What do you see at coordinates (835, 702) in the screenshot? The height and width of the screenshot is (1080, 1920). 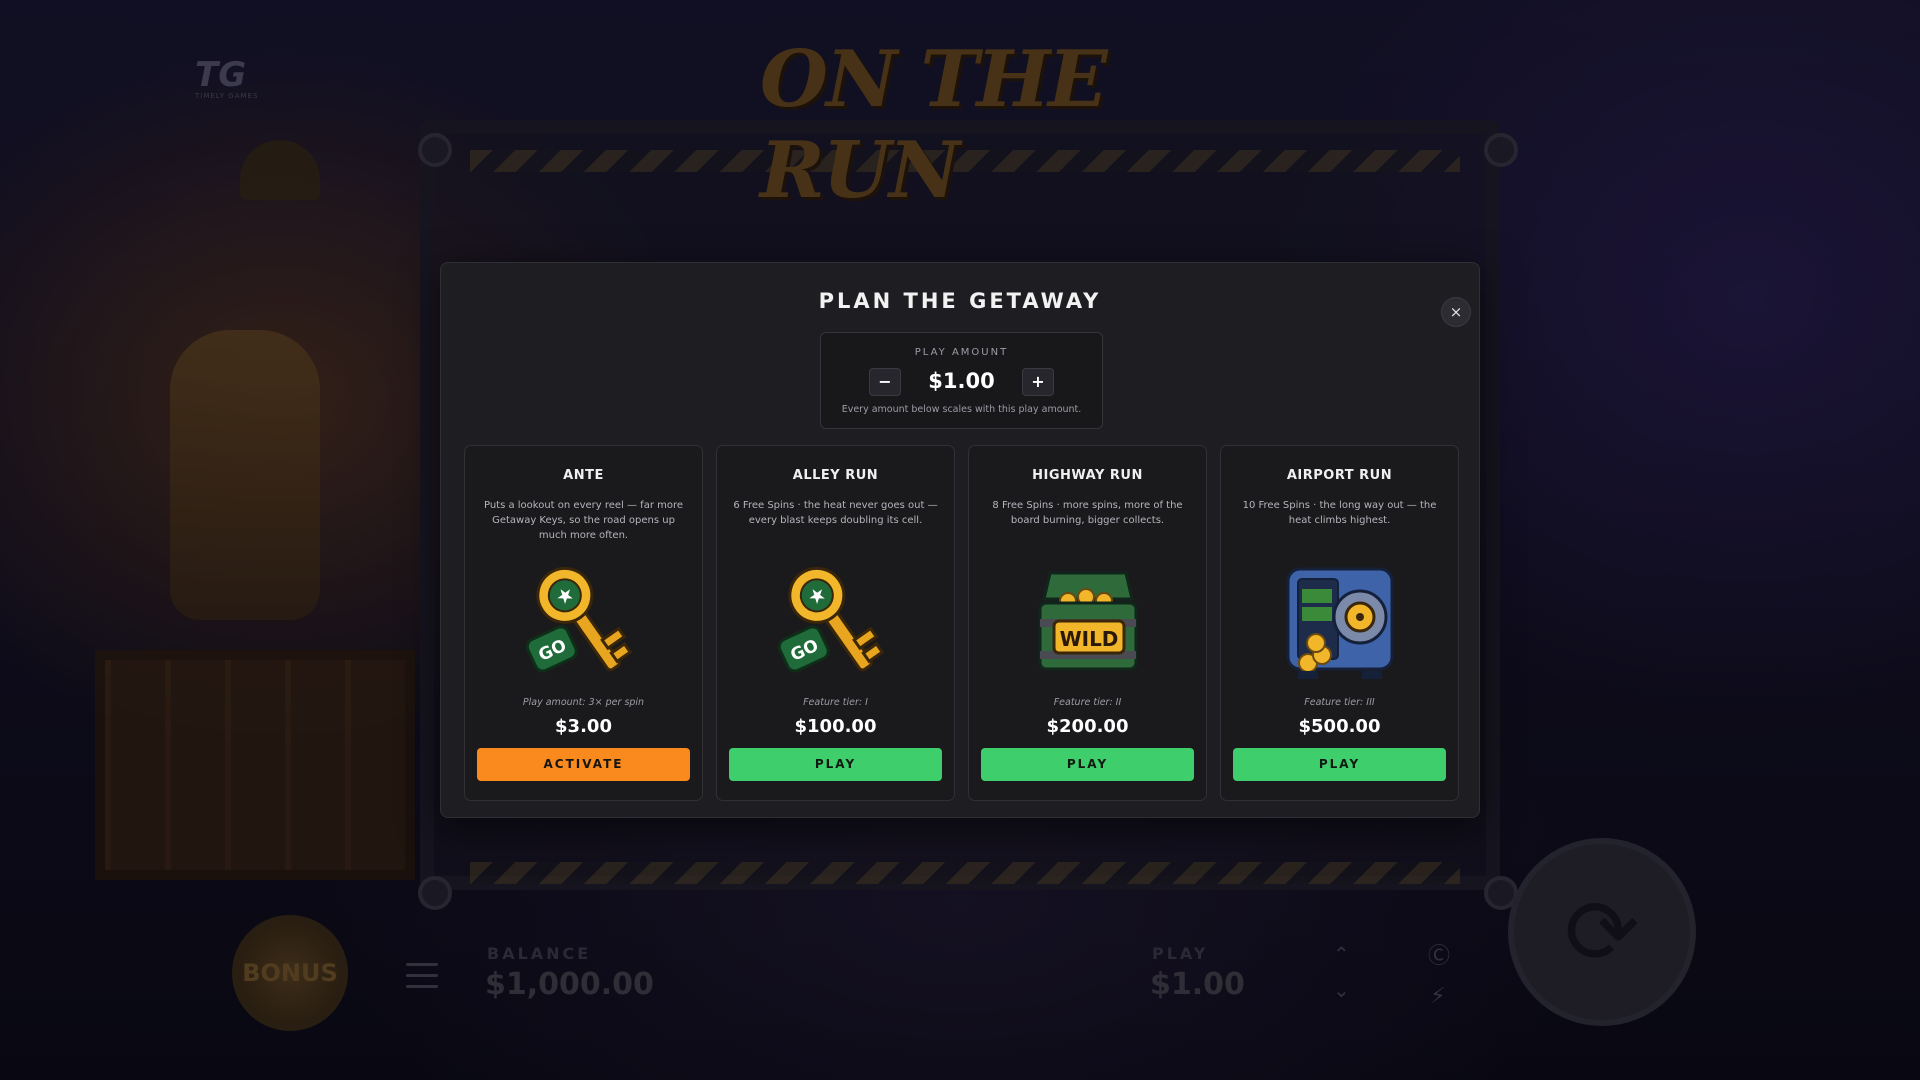 I see `card-tier: Feature tier: I` at bounding box center [835, 702].